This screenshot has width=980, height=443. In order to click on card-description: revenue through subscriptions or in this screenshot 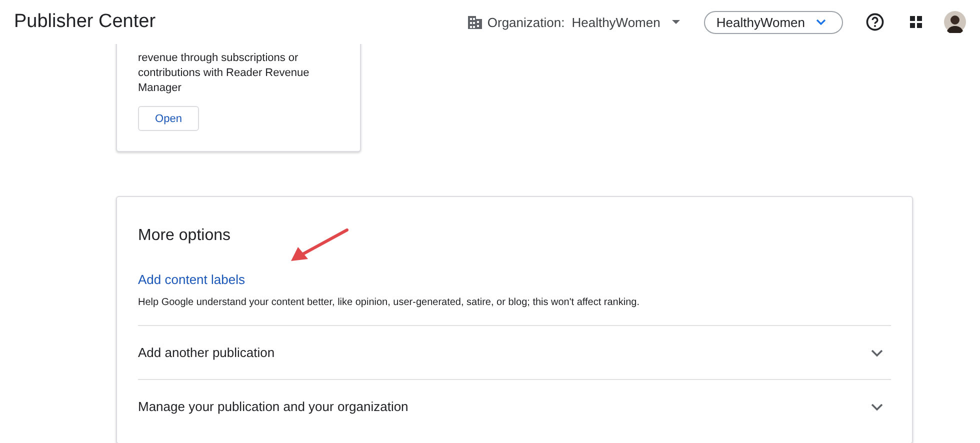, I will do `click(219, 58)`.